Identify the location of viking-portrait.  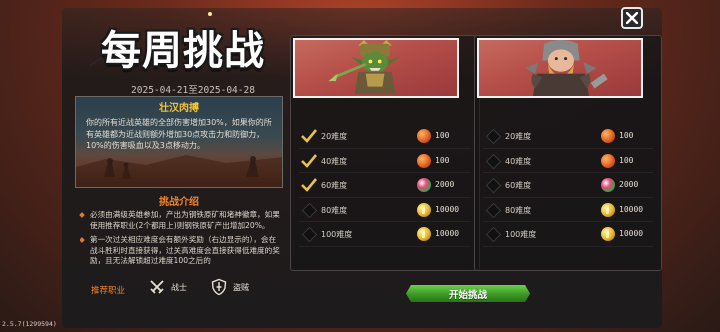
(560, 68).